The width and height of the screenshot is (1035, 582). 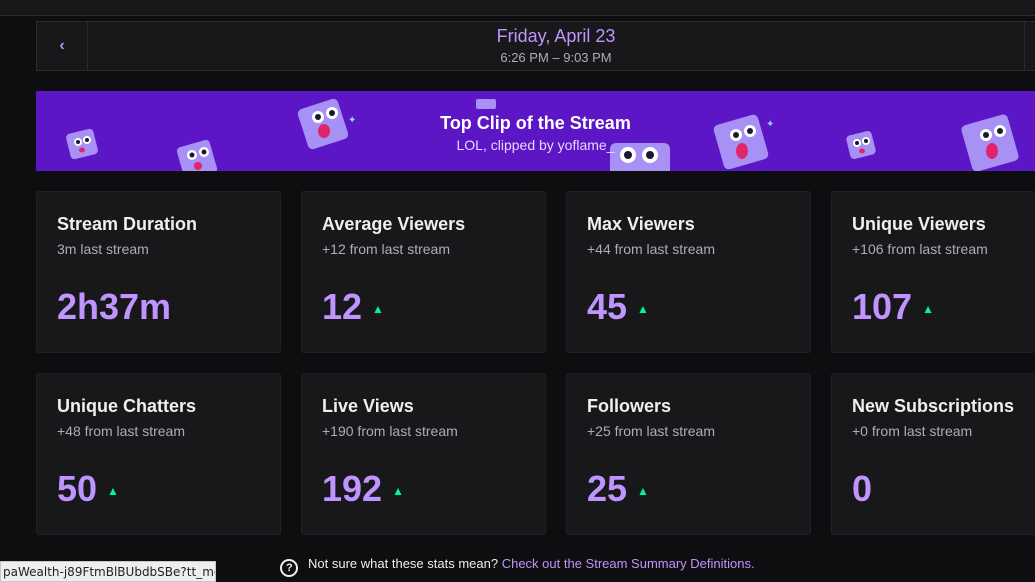 What do you see at coordinates (103, 249) in the screenshot?
I see `stat-delta: 3m last stream` at bounding box center [103, 249].